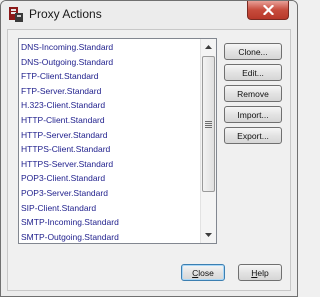  Describe the element at coordinates (109, 105) in the screenshot. I see `list-item: H.323-Client.Standard` at that location.